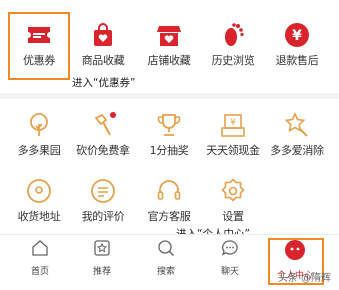  Describe the element at coordinates (39, 272) in the screenshot. I see `tab-home-label: 首页` at that location.